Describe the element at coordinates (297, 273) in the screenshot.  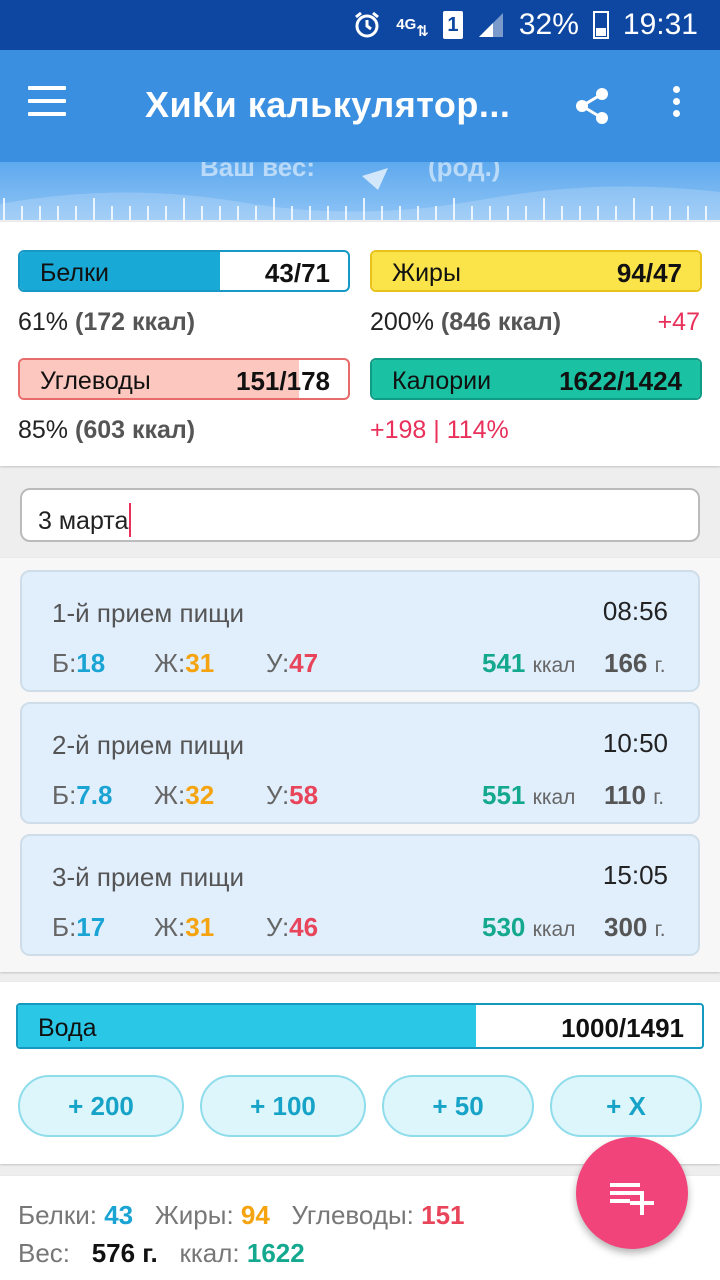
I see `protein-value: 43/71` at that location.